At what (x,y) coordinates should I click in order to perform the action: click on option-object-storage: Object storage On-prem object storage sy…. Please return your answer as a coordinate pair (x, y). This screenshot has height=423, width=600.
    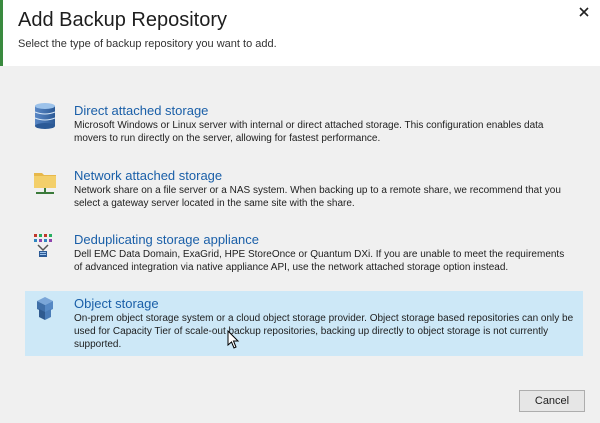
    Looking at the image, I should click on (304, 323).